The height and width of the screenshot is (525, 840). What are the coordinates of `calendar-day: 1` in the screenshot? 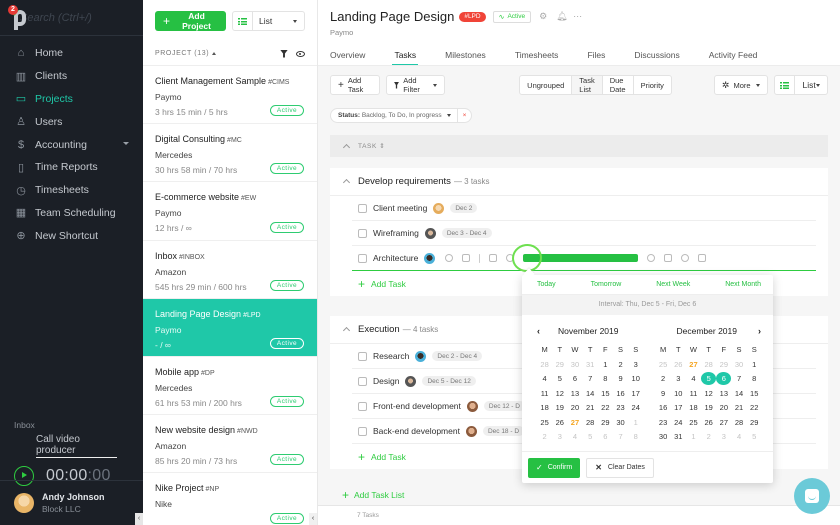 It's located at (693, 436).